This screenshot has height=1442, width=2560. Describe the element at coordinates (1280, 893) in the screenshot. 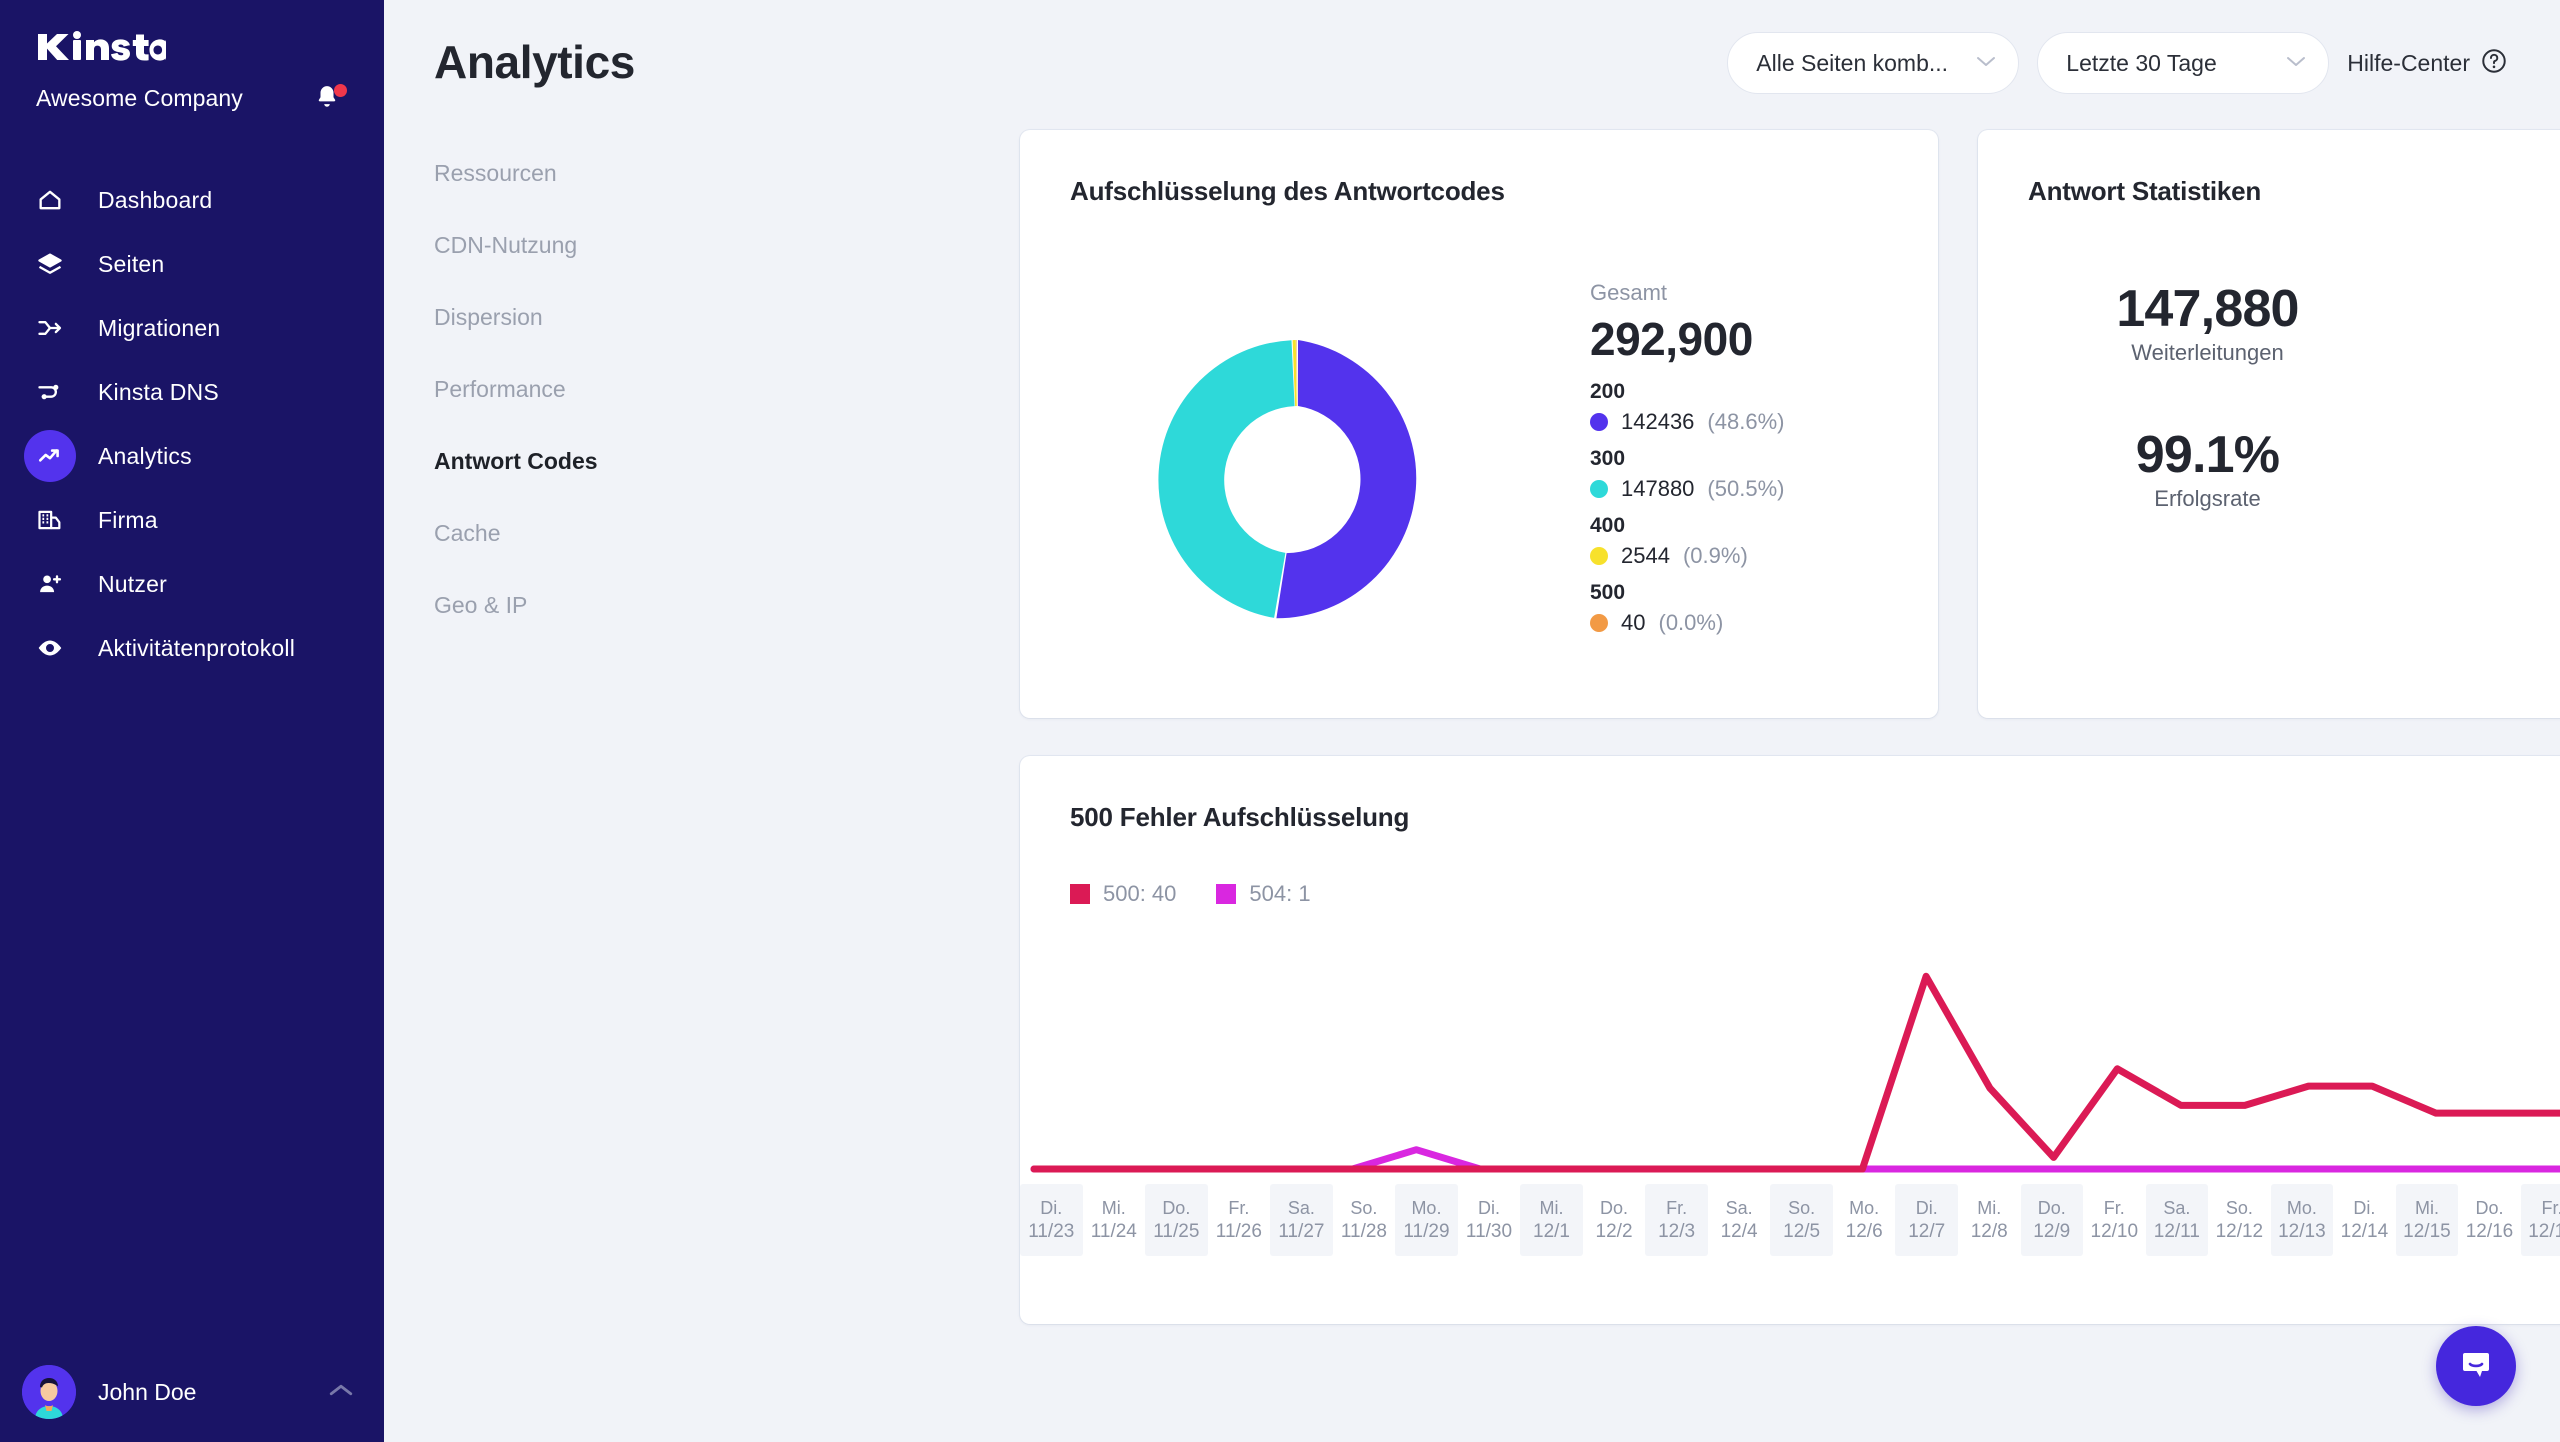

I see `legend-label: 504: 1` at that location.